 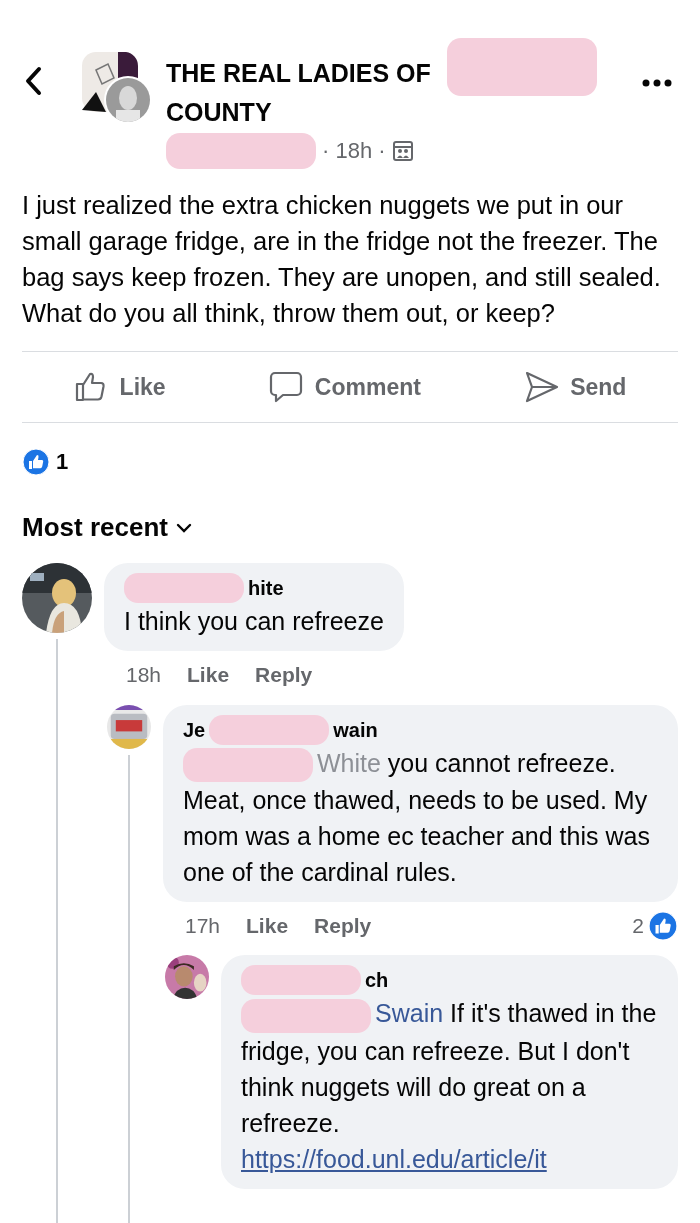 I want to click on action-button: Comment, so click(x=344, y=386).